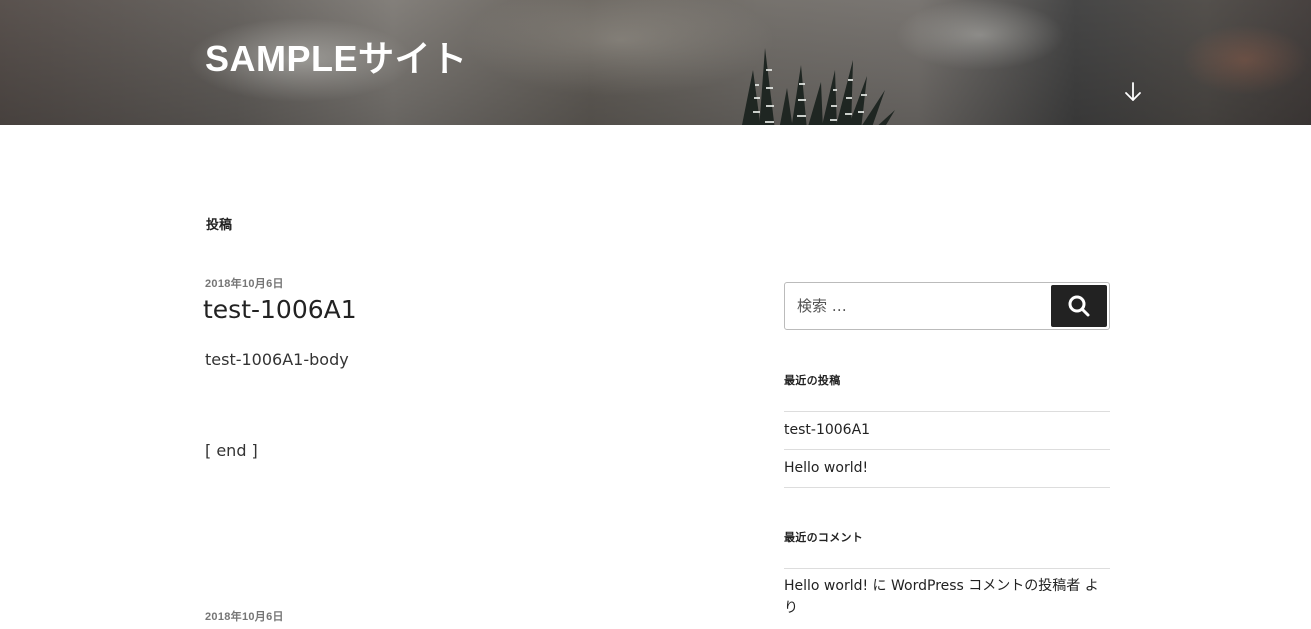 This screenshot has width=1311, height=629. Describe the element at coordinates (812, 381) in the screenshot. I see `recent-posts-title: 最近の投稿` at that location.